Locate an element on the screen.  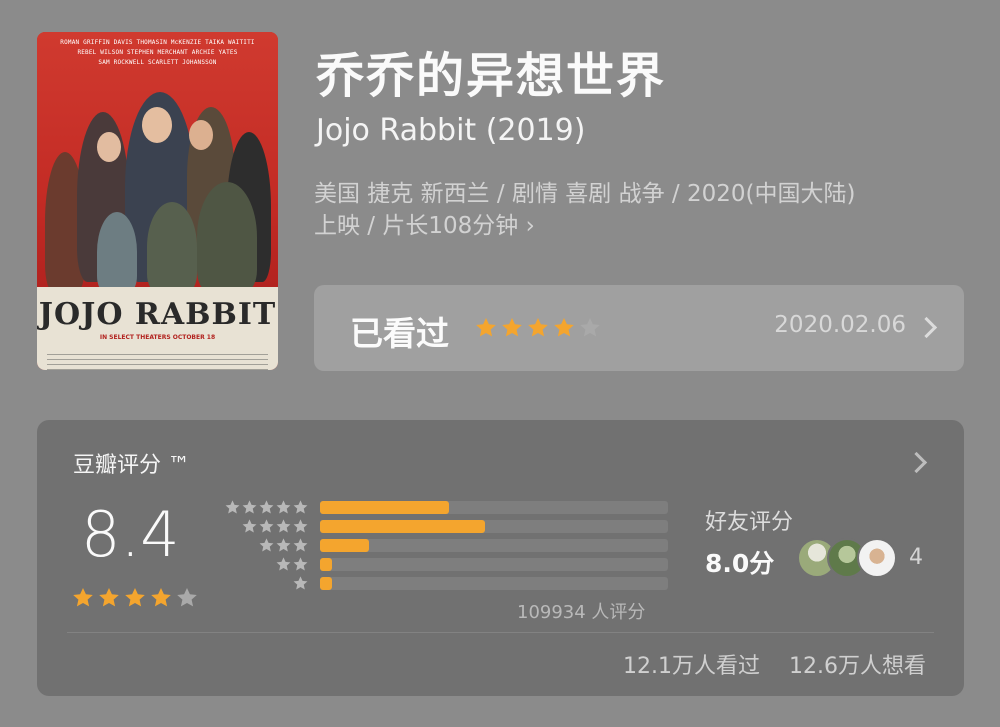
poster-tagline: IN SELECT THEATERS OCTOBER 18 is located at coordinates (157, 337).